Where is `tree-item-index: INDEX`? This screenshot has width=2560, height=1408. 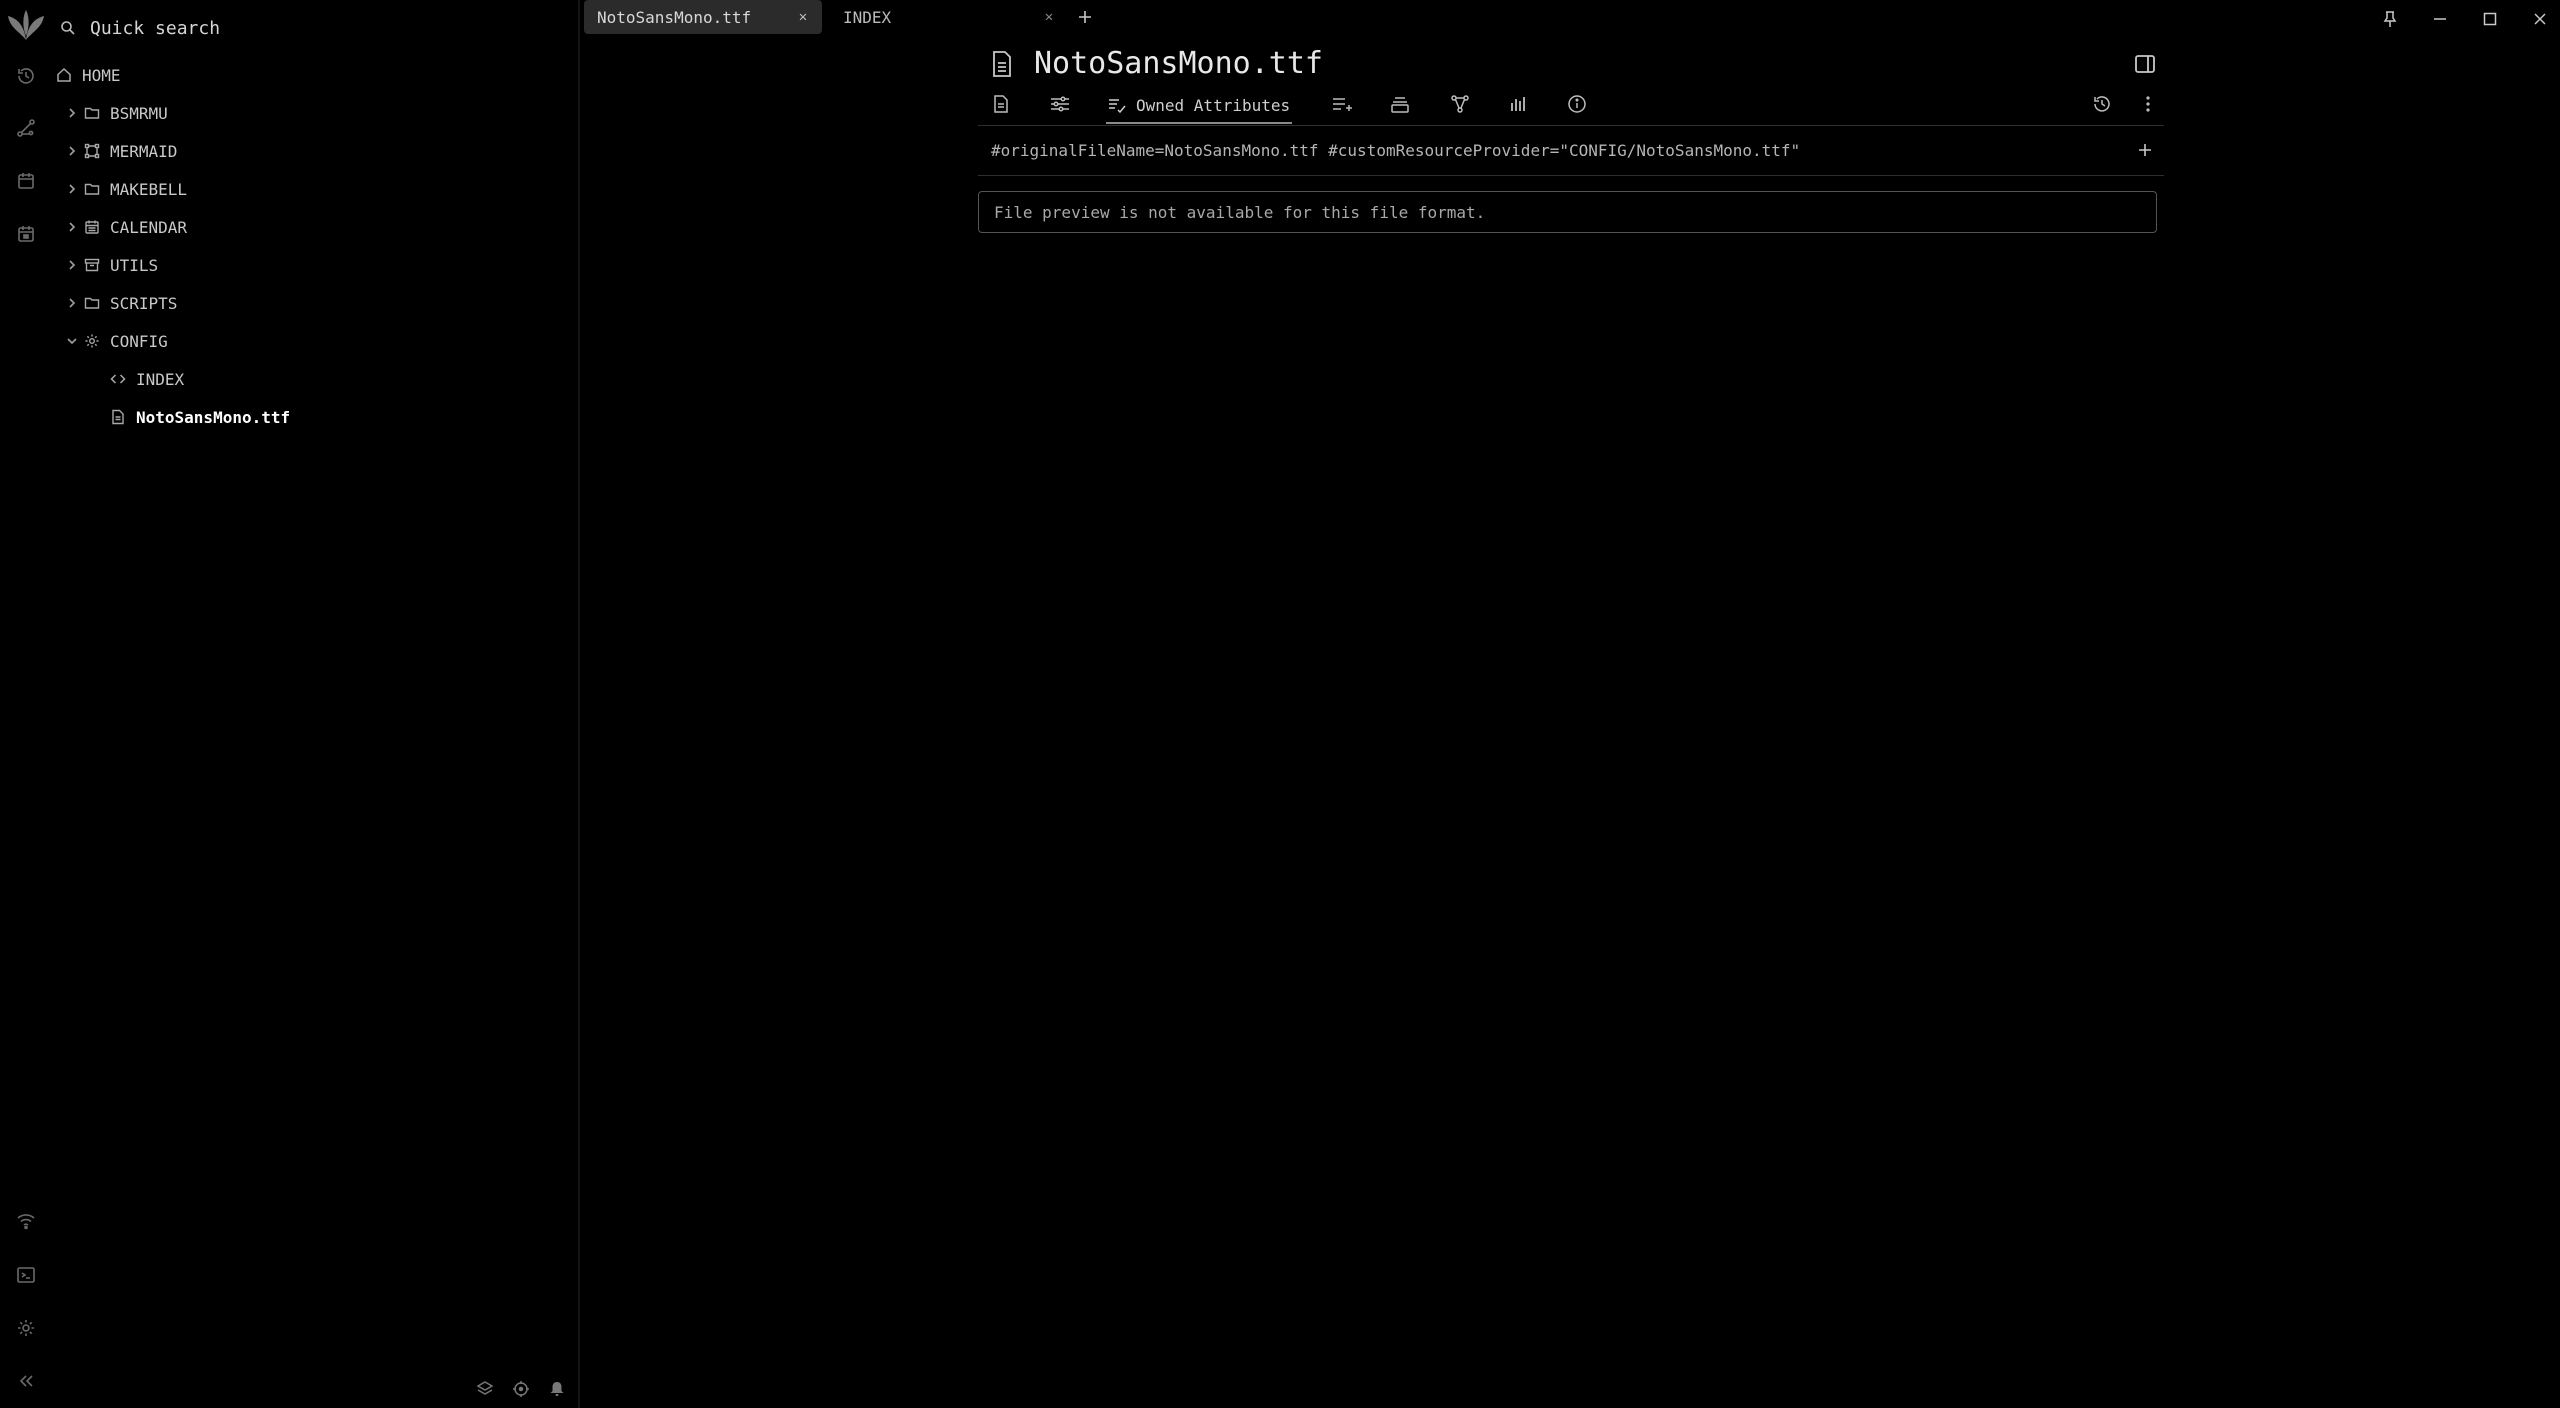 tree-item-index: INDEX is located at coordinates (146, 379).